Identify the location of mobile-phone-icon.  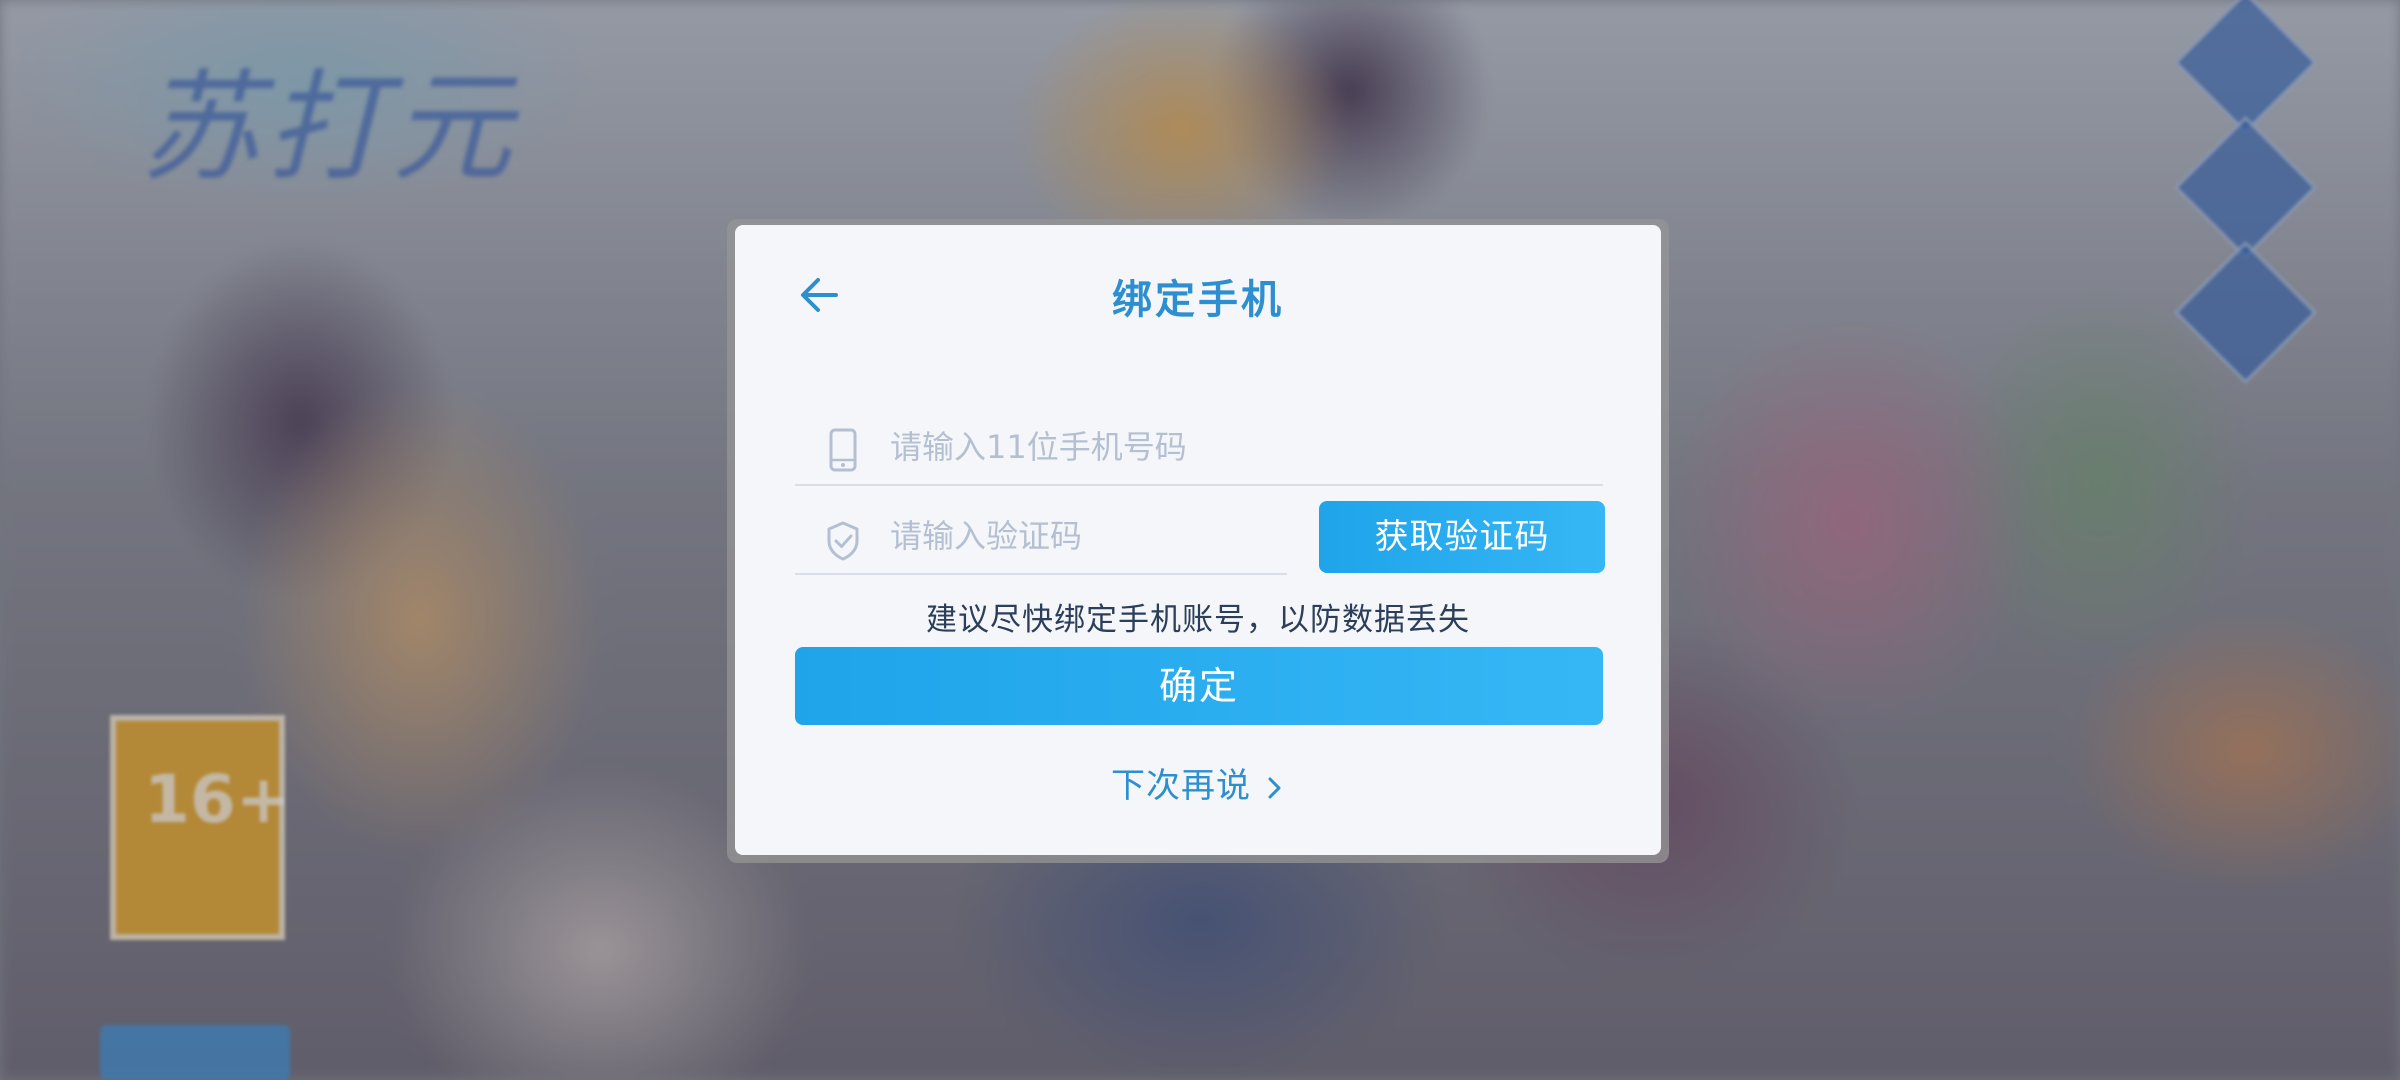
(843, 450).